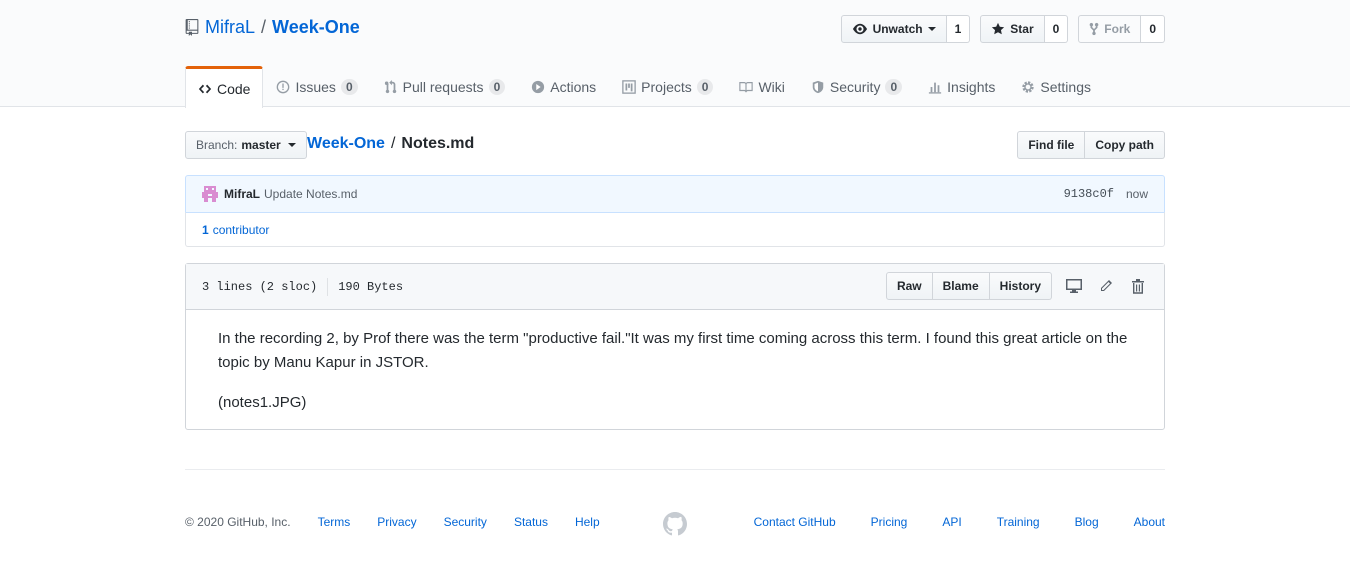 The height and width of the screenshot is (573, 1350). Describe the element at coordinates (1149, 522) in the screenshot. I see `footer-link-about: About` at that location.